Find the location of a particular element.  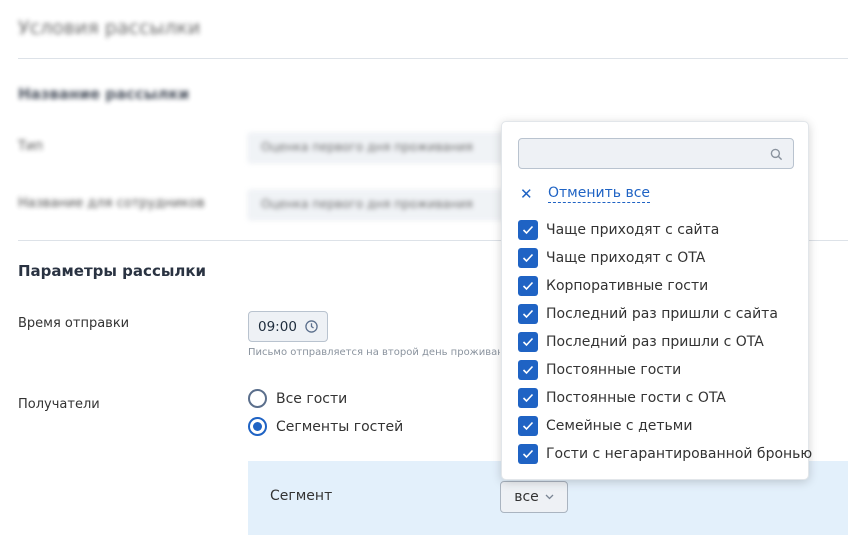

recipients-label: Получатели is located at coordinates (59, 404).